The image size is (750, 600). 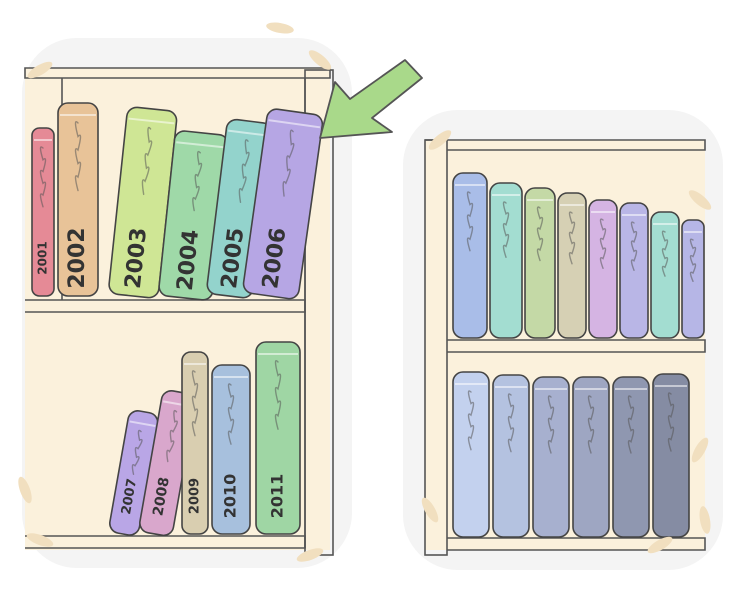 I want to click on book-year-label: 2002, so click(x=77, y=257).